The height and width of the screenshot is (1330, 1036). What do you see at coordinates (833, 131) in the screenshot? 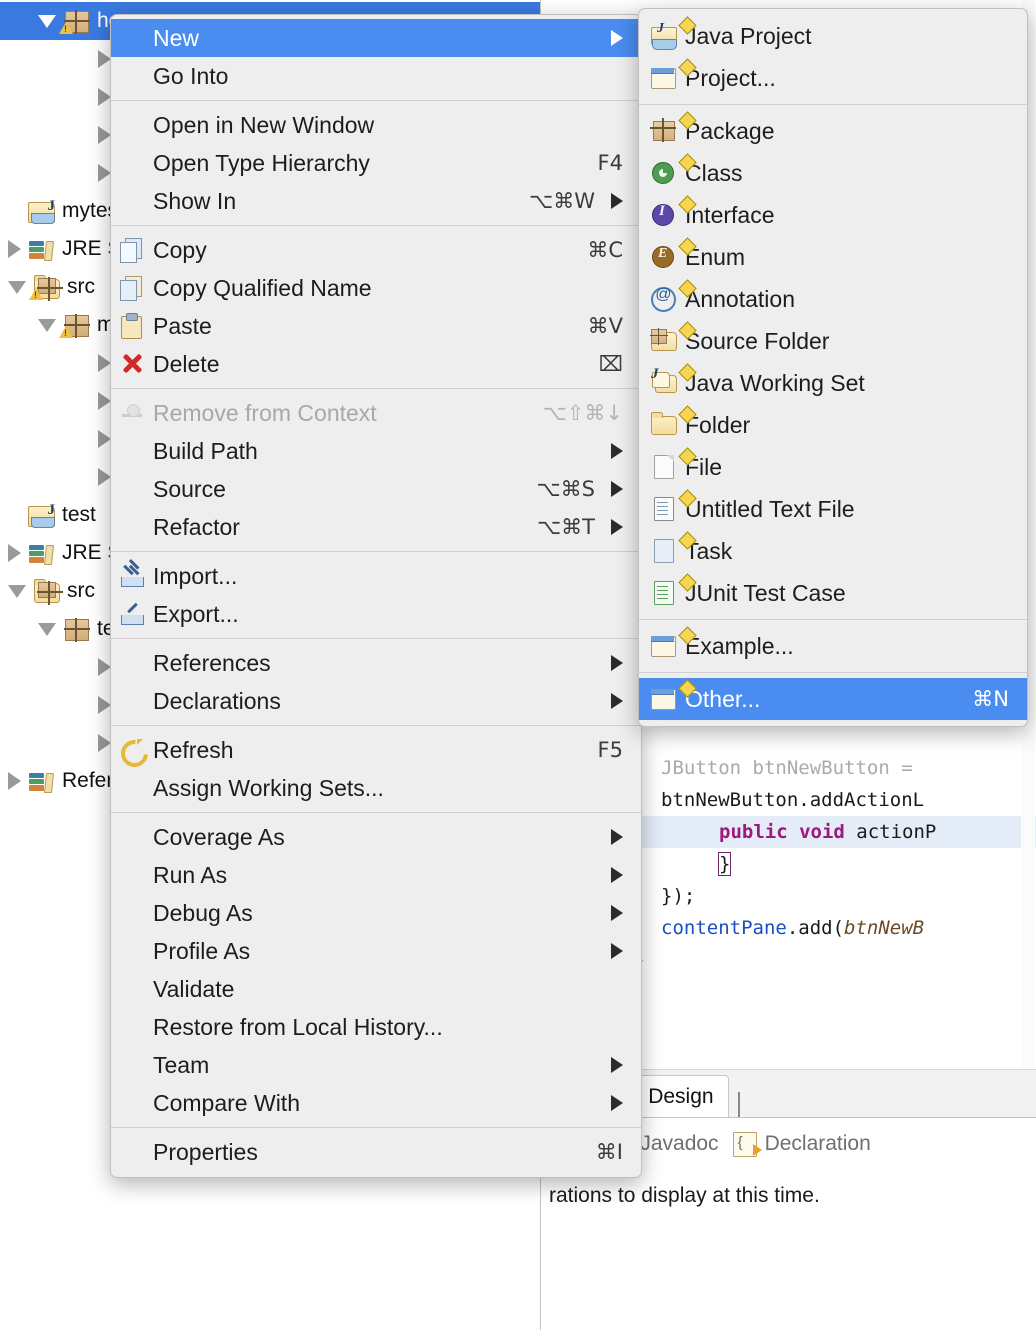
I see `new-submenu-item-package: Package` at bounding box center [833, 131].